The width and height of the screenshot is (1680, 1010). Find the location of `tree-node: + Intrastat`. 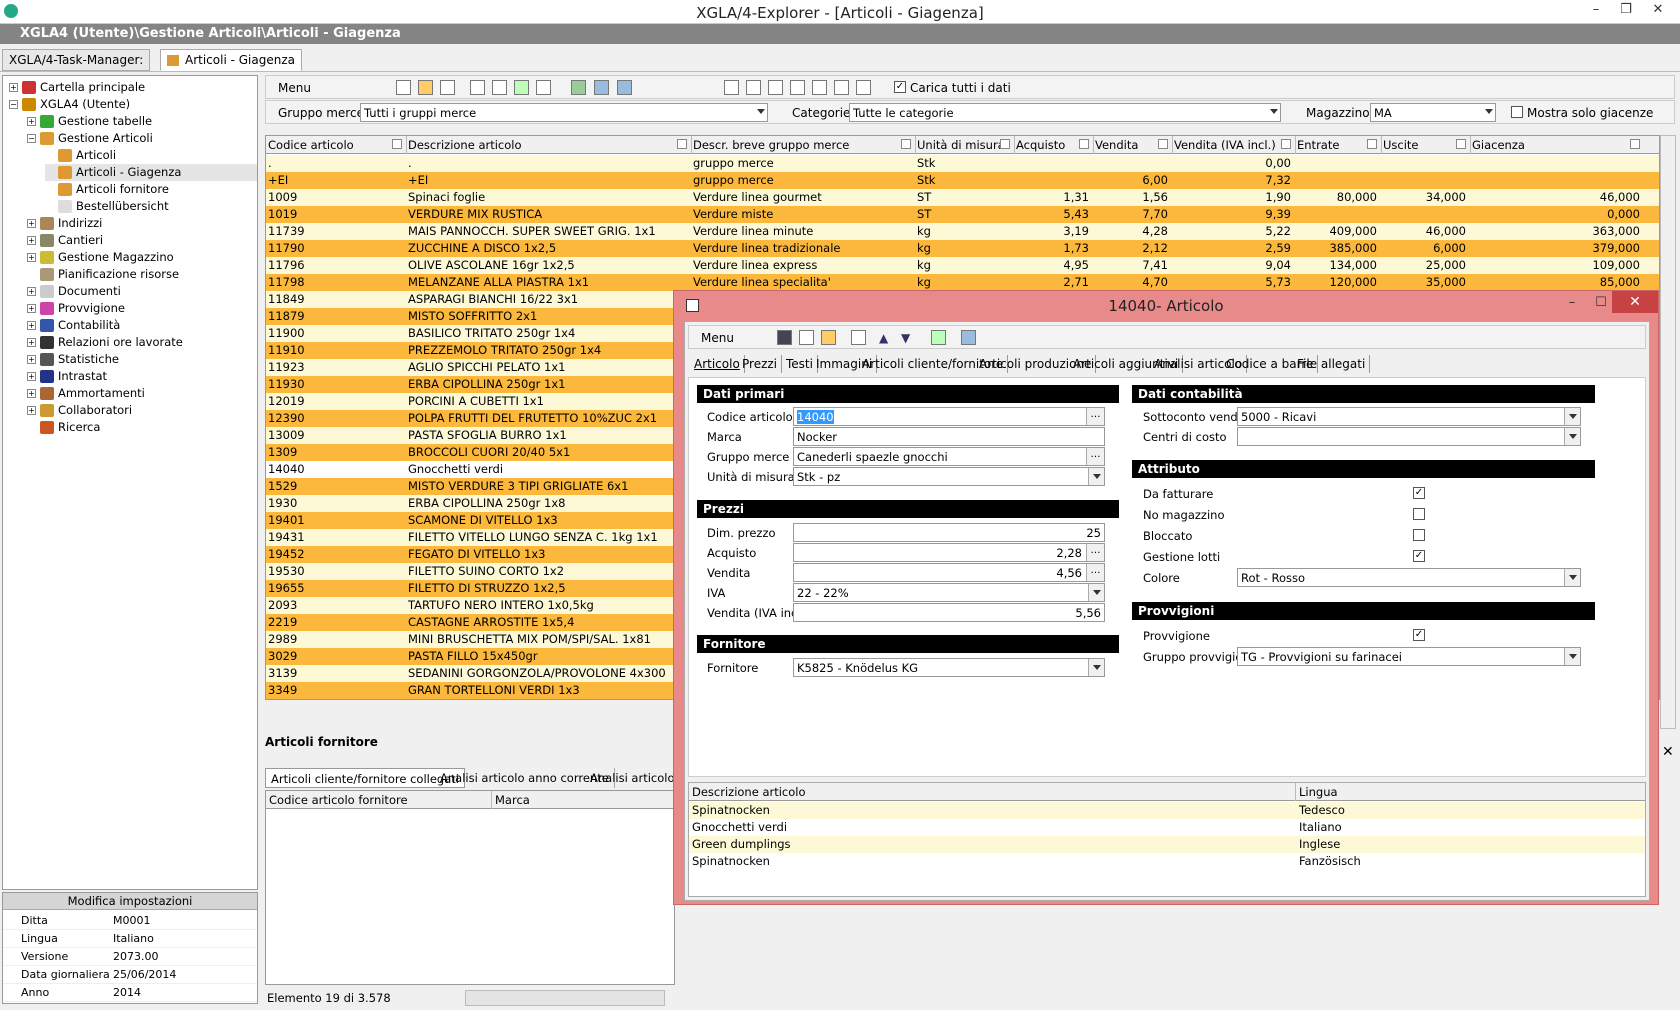

tree-node: + Intrastat is located at coordinates (142, 376).